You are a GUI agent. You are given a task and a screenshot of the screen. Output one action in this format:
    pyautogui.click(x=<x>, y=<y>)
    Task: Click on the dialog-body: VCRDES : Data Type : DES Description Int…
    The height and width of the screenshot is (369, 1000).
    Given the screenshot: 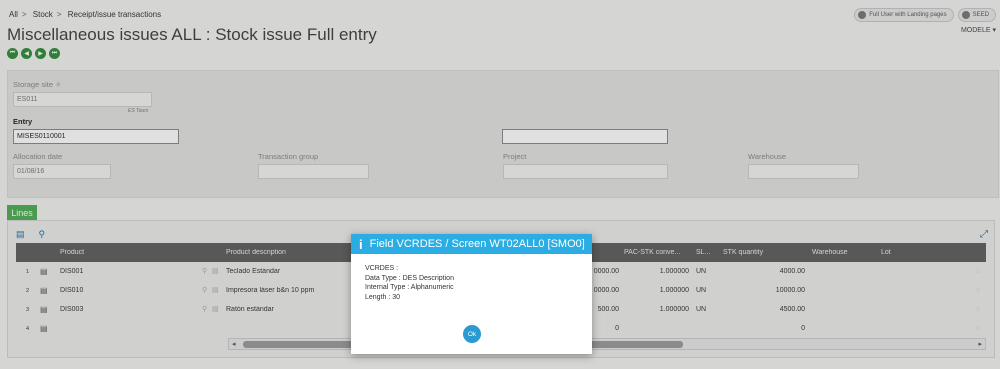 What is the action you would take?
    pyautogui.click(x=471, y=278)
    